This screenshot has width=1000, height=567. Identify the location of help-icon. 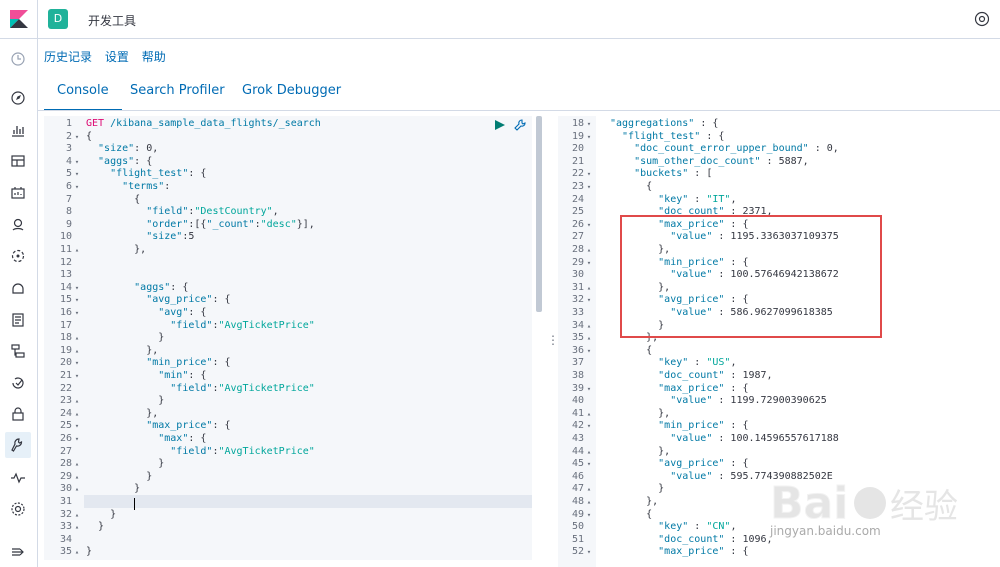
(982, 19).